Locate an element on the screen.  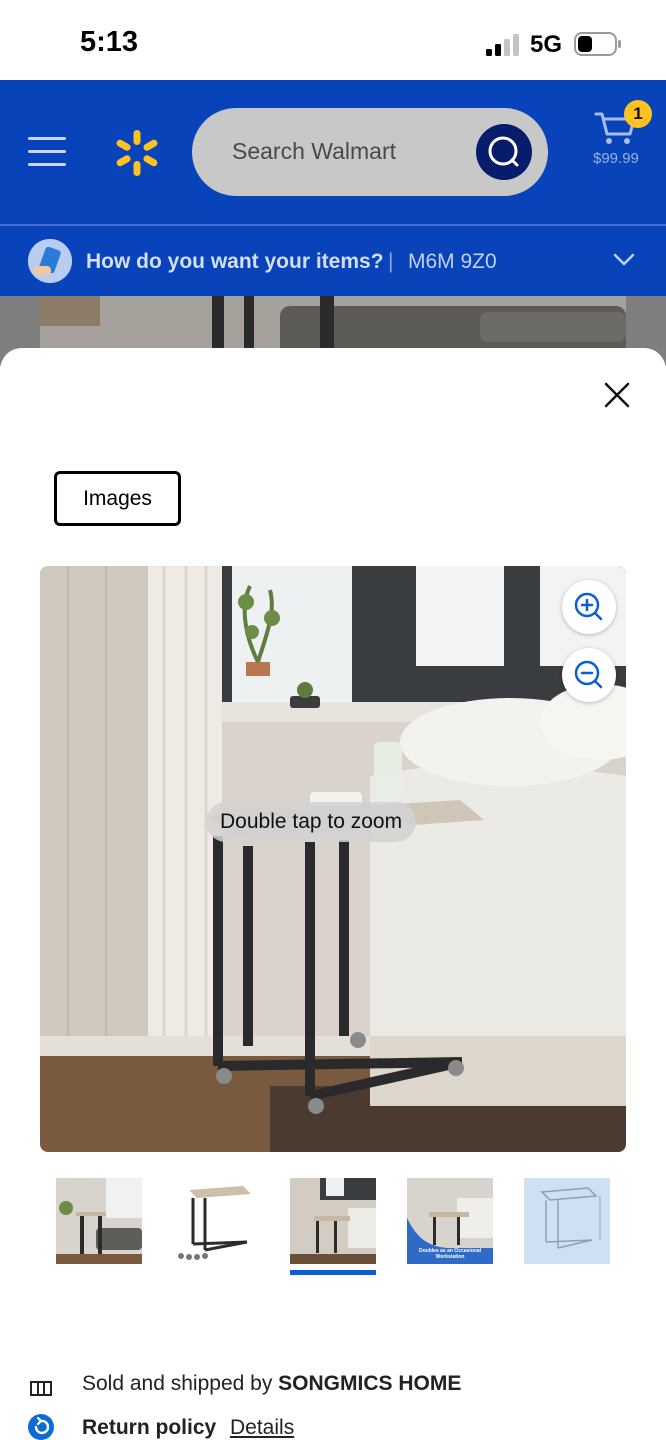
store-icon is located at coordinates (41, 1388).